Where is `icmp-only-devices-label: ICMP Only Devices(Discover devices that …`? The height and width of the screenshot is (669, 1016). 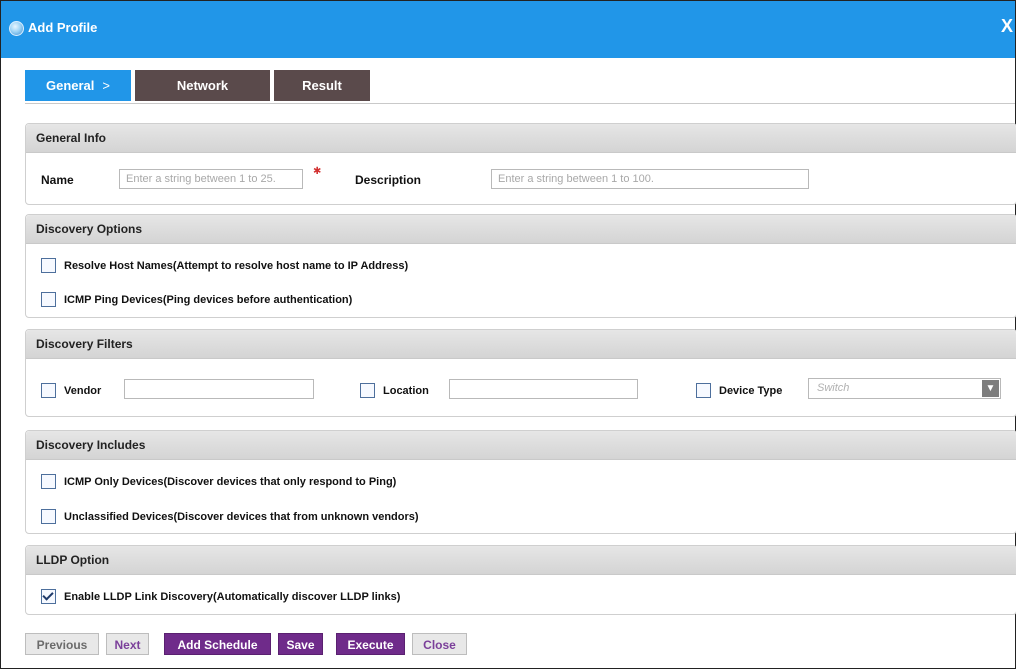
icmp-only-devices-label: ICMP Only Devices(Discover devices that … is located at coordinates (230, 481).